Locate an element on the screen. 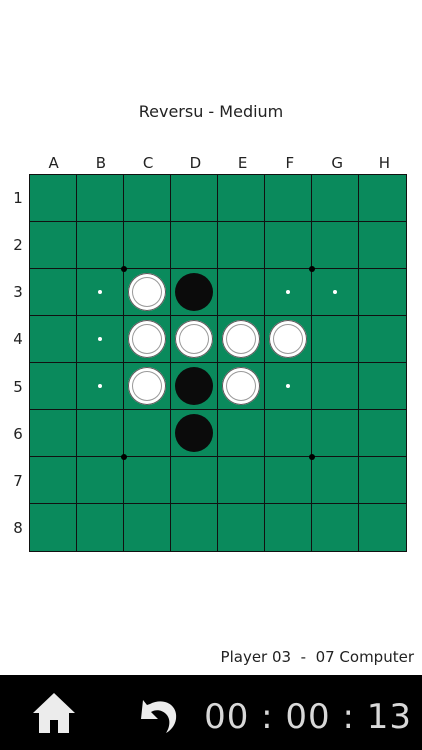 The width and height of the screenshot is (422, 750). row-label: 6 is located at coordinates (18, 433).